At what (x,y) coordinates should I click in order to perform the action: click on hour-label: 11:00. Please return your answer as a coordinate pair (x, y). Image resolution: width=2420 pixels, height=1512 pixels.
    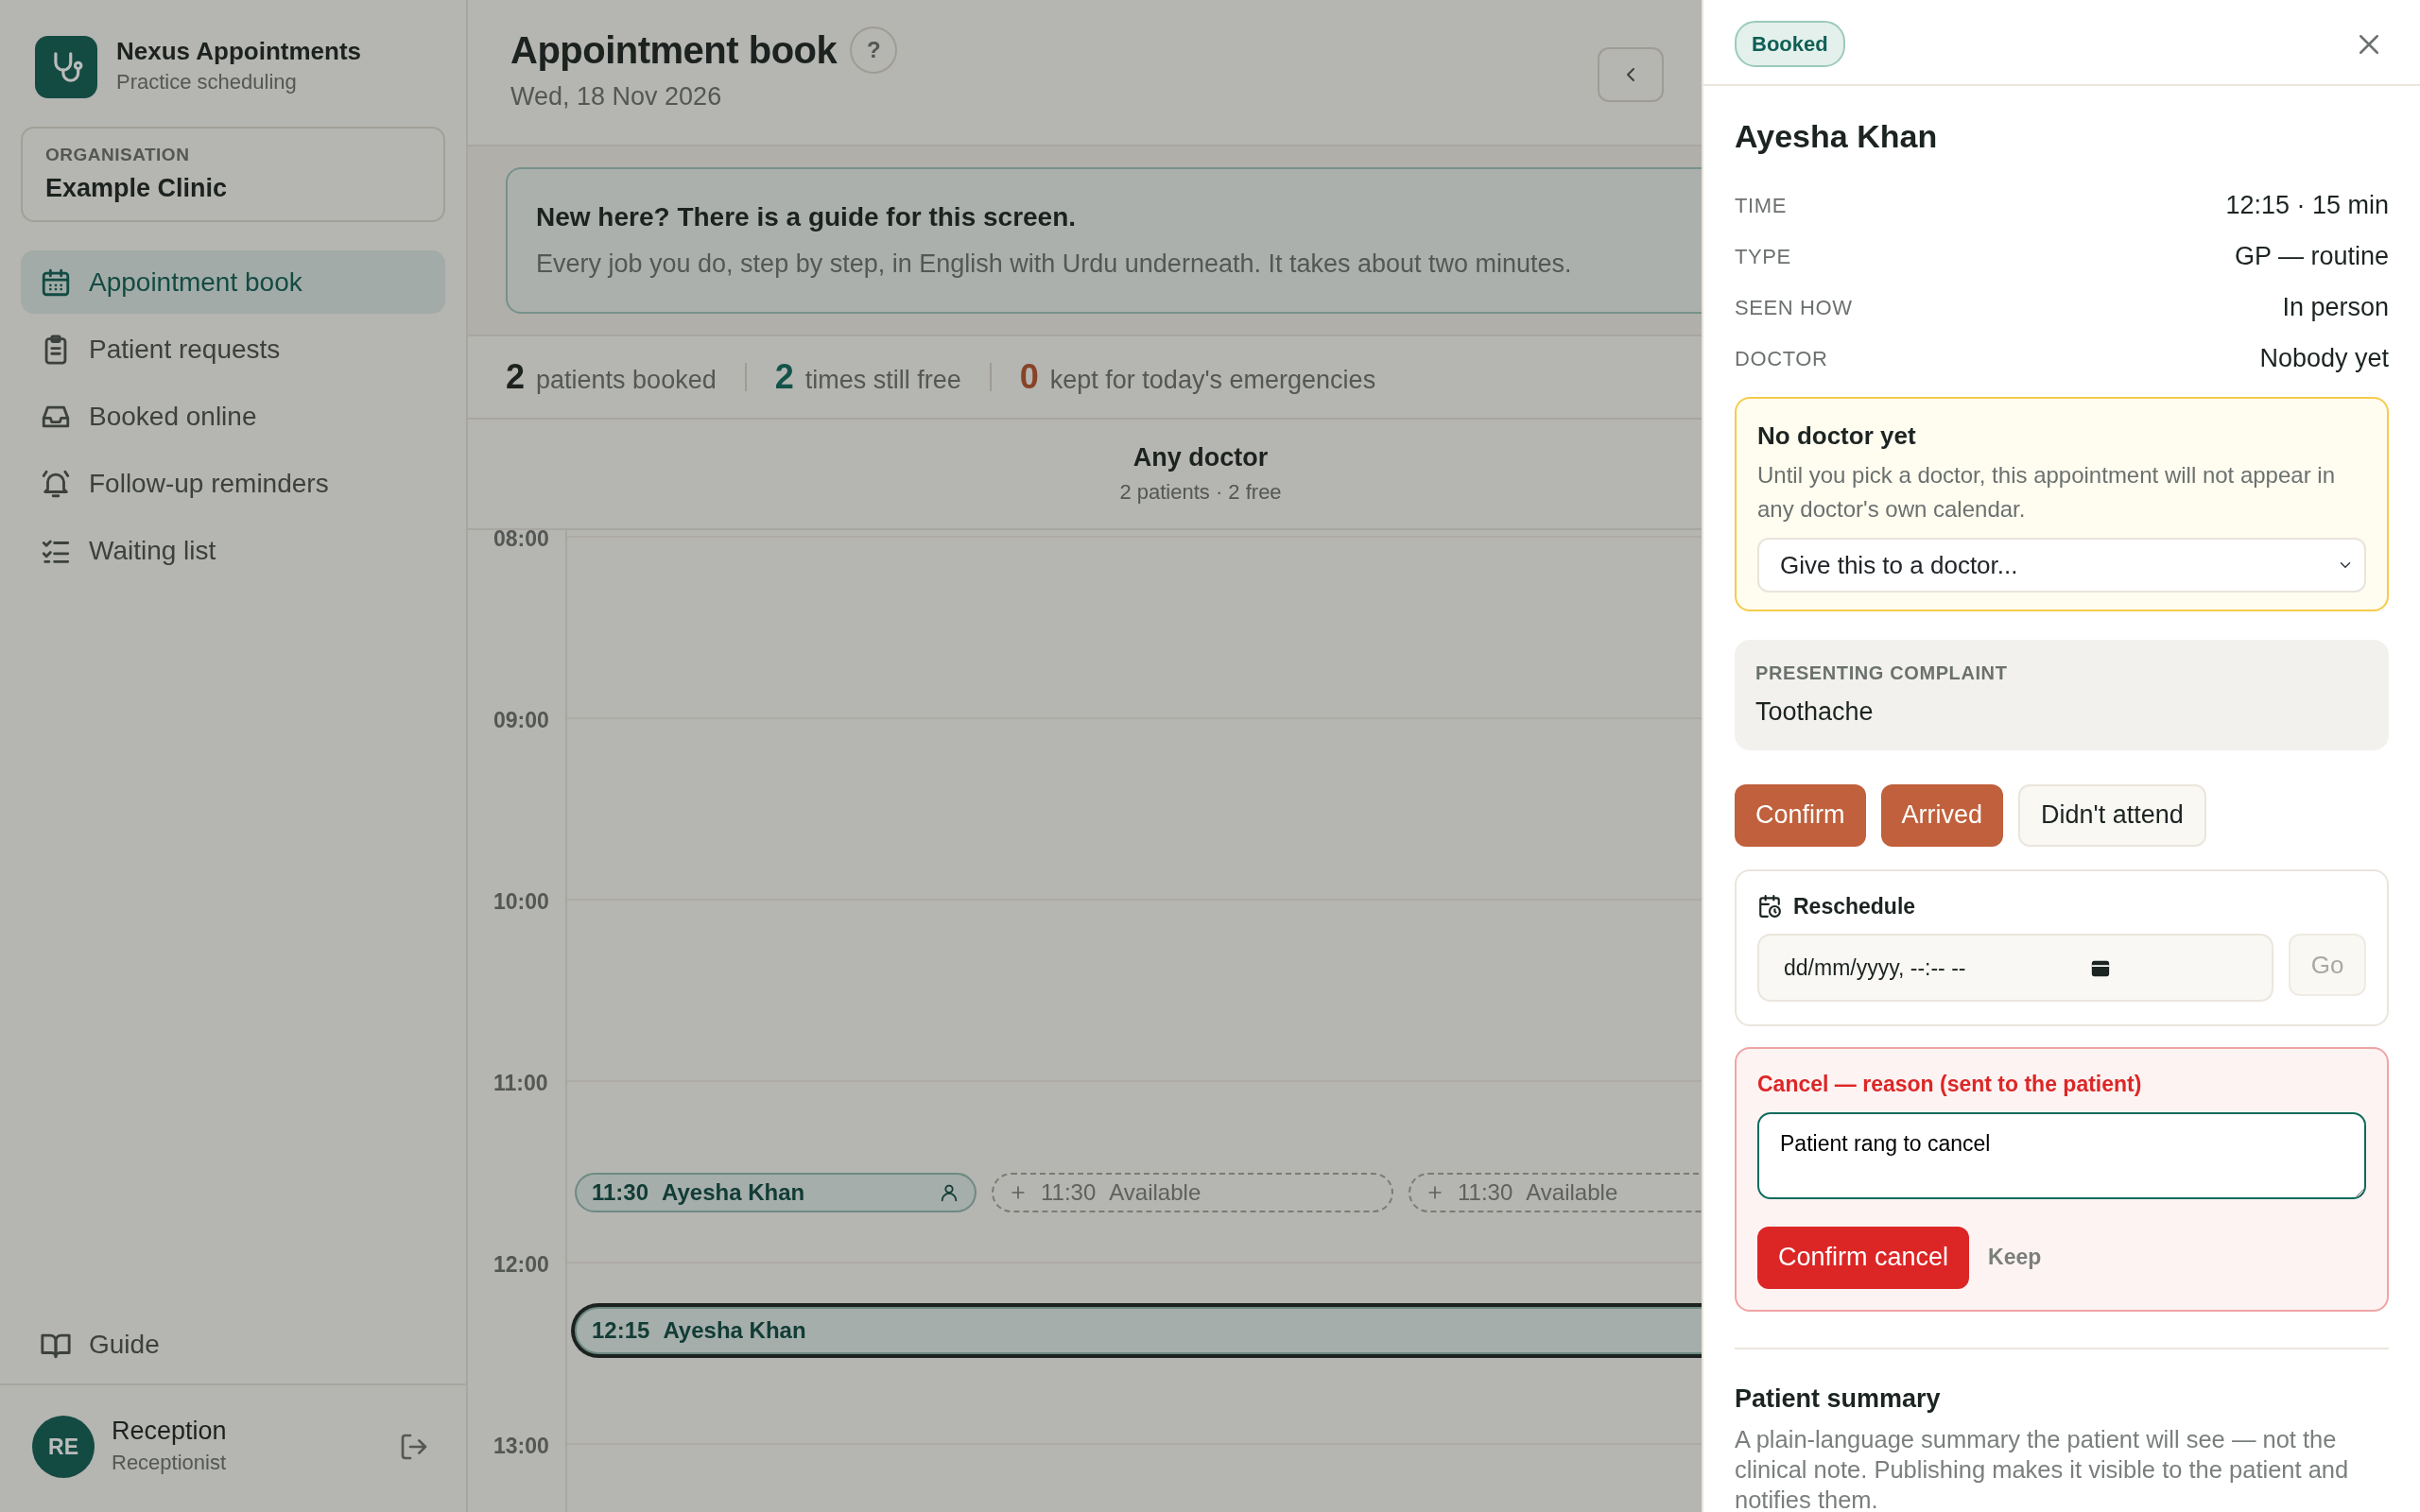
    Looking at the image, I should click on (518, 1157).